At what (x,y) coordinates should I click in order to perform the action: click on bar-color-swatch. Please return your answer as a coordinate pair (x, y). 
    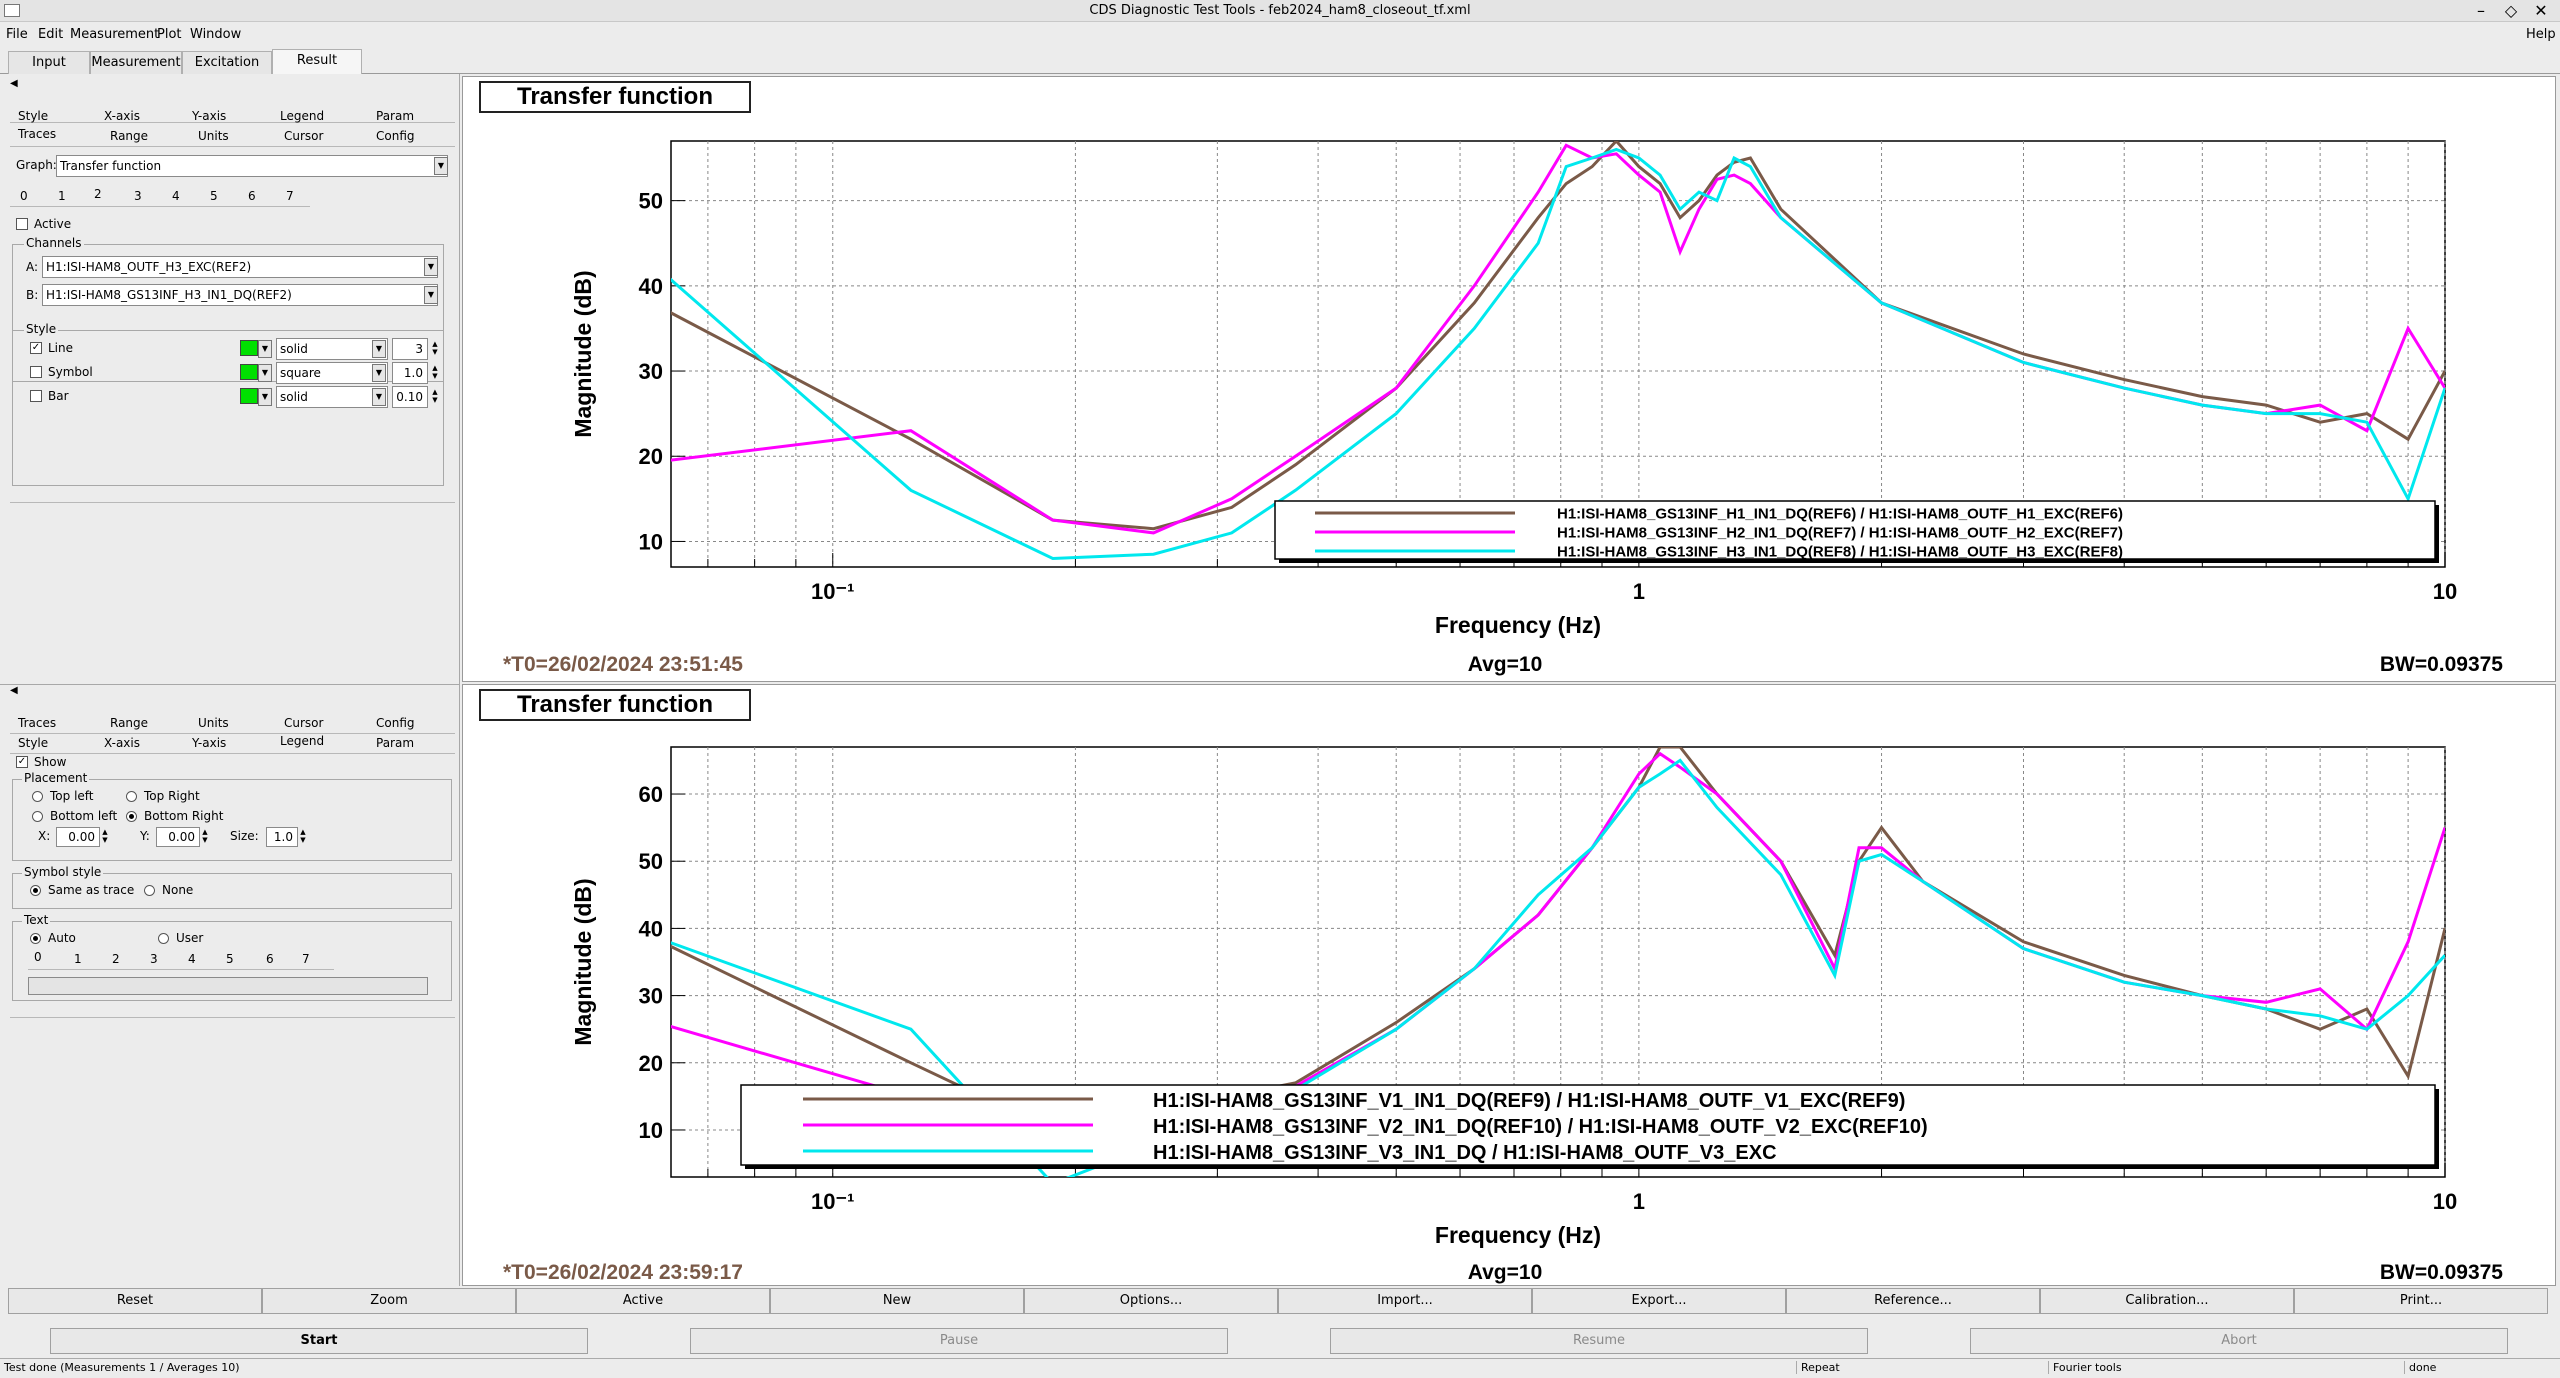
    Looking at the image, I should click on (249, 396).